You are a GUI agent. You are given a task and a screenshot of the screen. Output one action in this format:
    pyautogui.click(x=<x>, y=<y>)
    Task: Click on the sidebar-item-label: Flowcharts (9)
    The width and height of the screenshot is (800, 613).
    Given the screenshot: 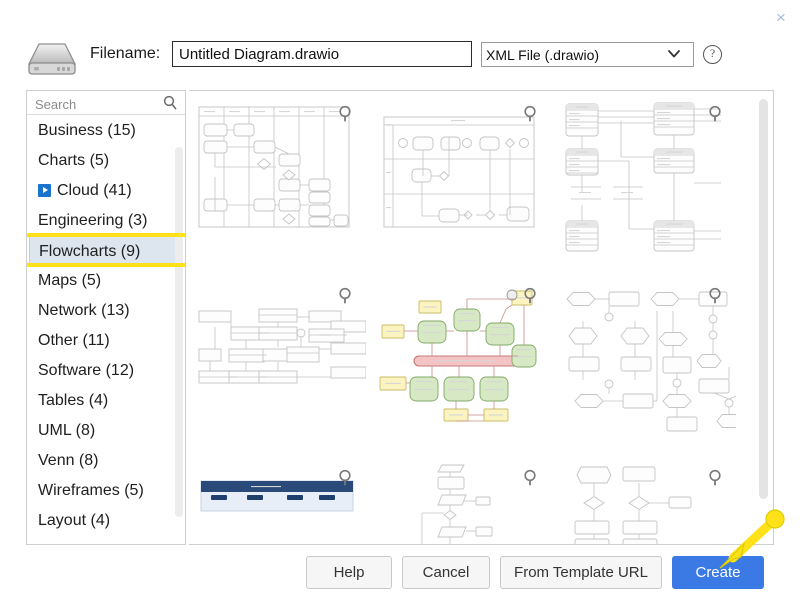 What is the action you would take?
    pyautogui.click(x=90, y=251)
    